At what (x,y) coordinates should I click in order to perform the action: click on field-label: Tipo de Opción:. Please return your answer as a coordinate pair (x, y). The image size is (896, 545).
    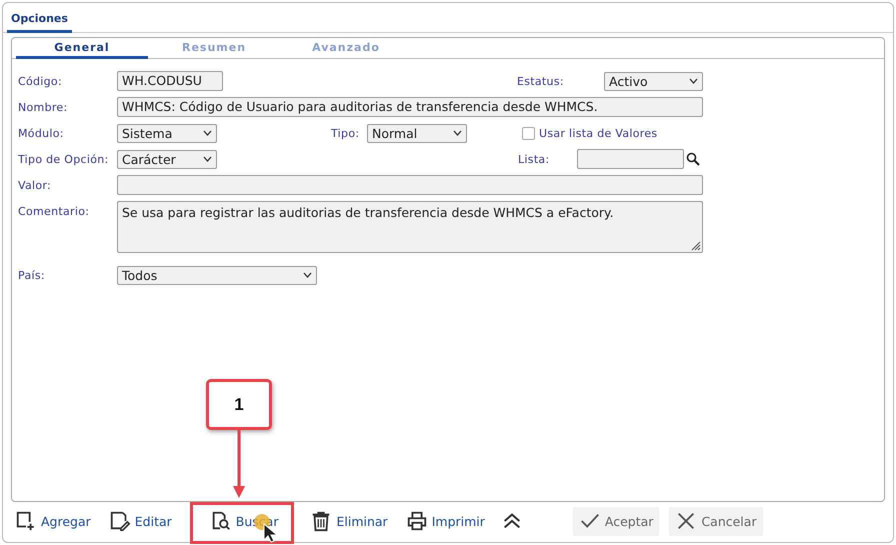
    Looking at the image, I should click on (64, 159).